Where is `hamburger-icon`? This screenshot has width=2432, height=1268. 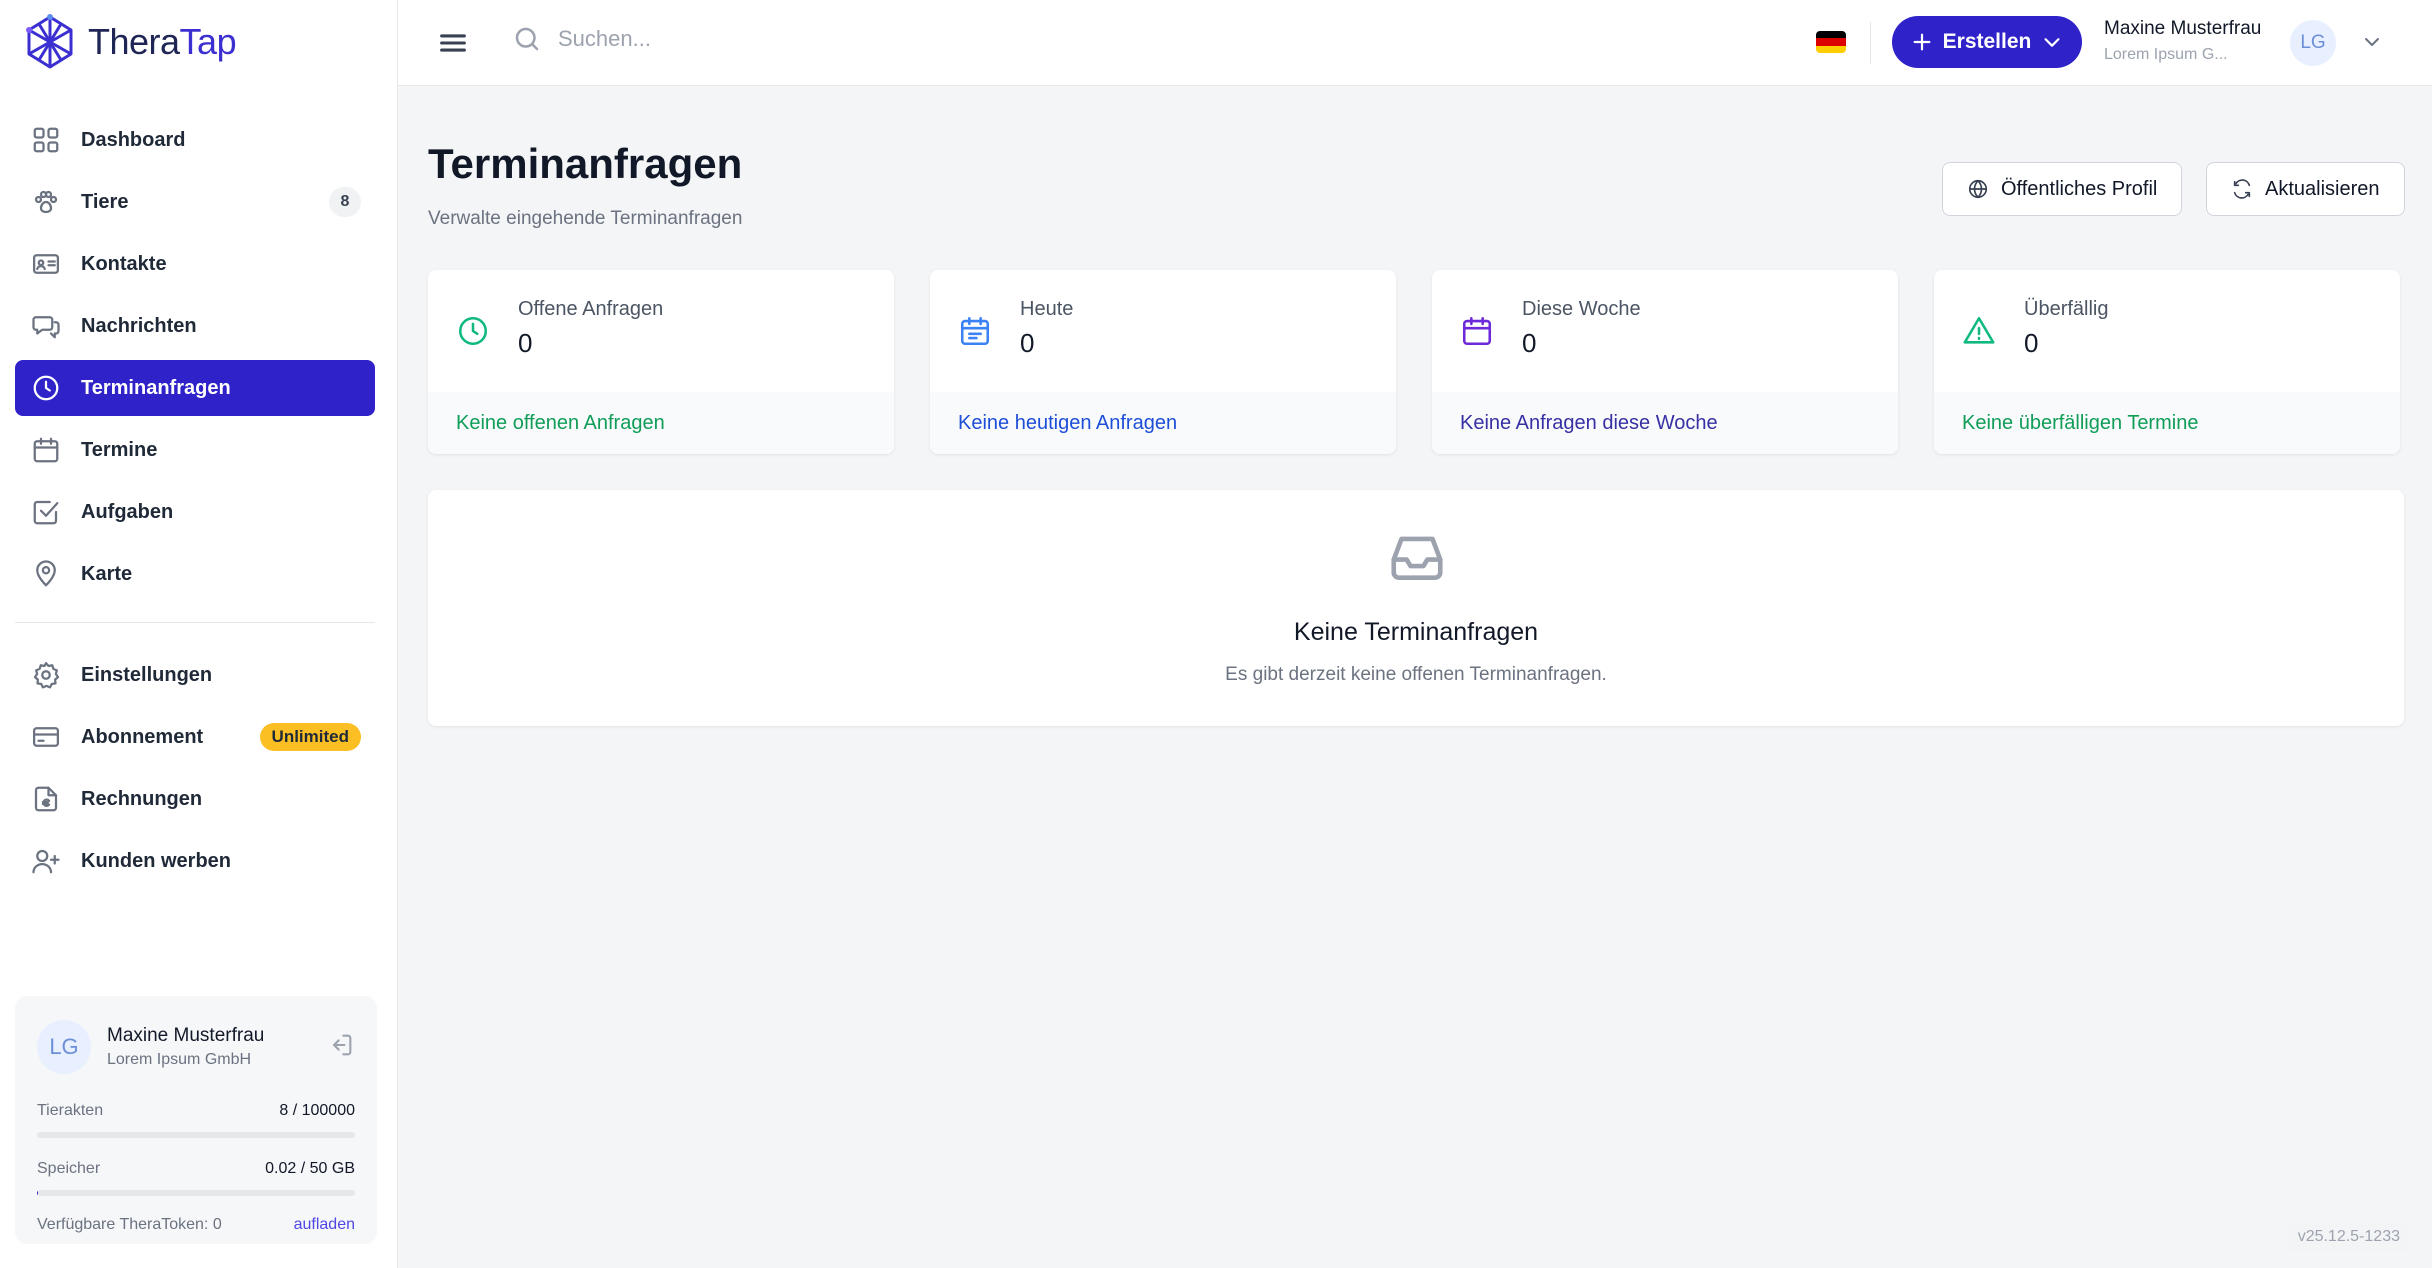 hamburger-icon is located at coordinates (453, 43).